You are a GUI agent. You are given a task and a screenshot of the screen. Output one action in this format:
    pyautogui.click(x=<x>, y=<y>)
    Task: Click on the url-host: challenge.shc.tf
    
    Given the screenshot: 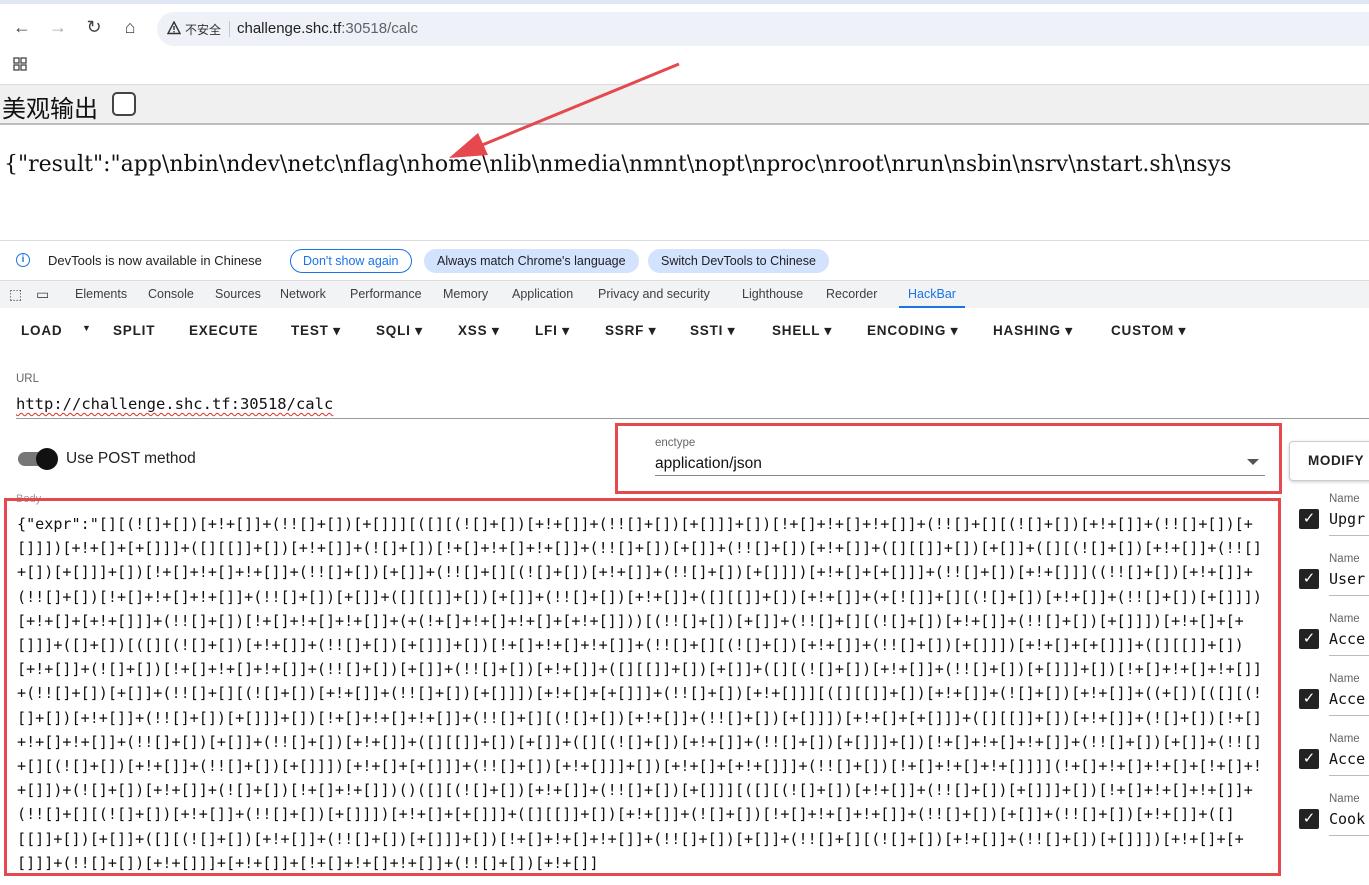 What is the action you would take?
    pyautogui.click(x=289, y=28)
    